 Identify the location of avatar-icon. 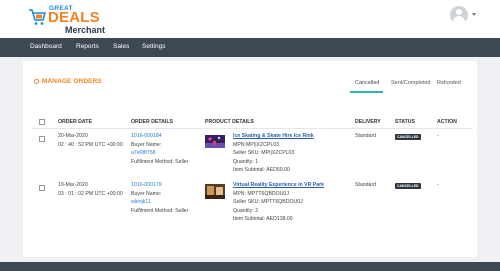
(459, 15).